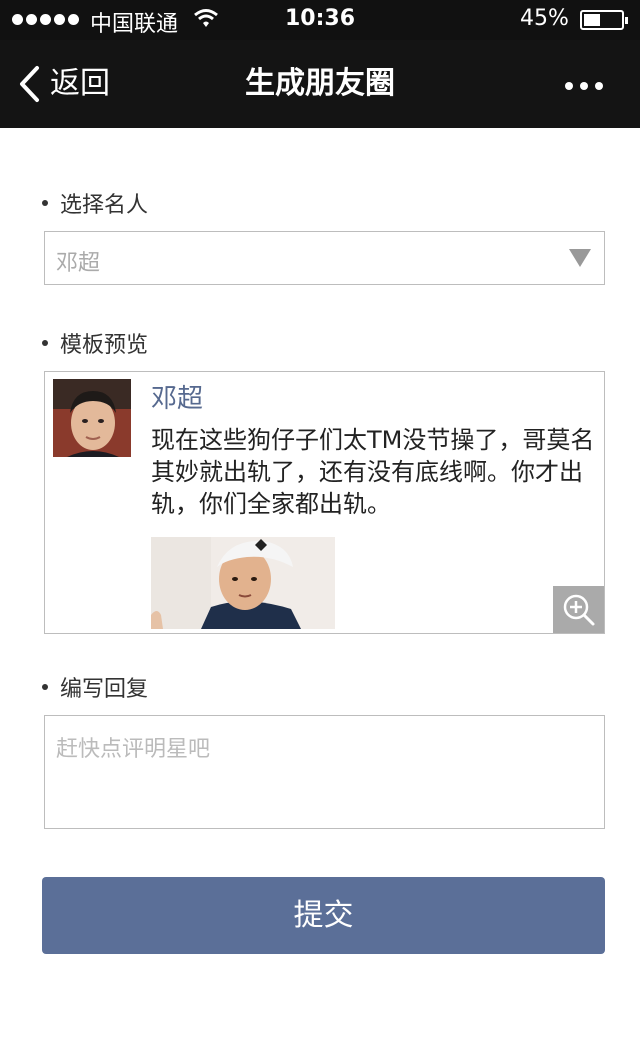 The height and width of the screenshot is (1050, 640). I want to click on select-section-label: 选择名人, so click(95, 203).